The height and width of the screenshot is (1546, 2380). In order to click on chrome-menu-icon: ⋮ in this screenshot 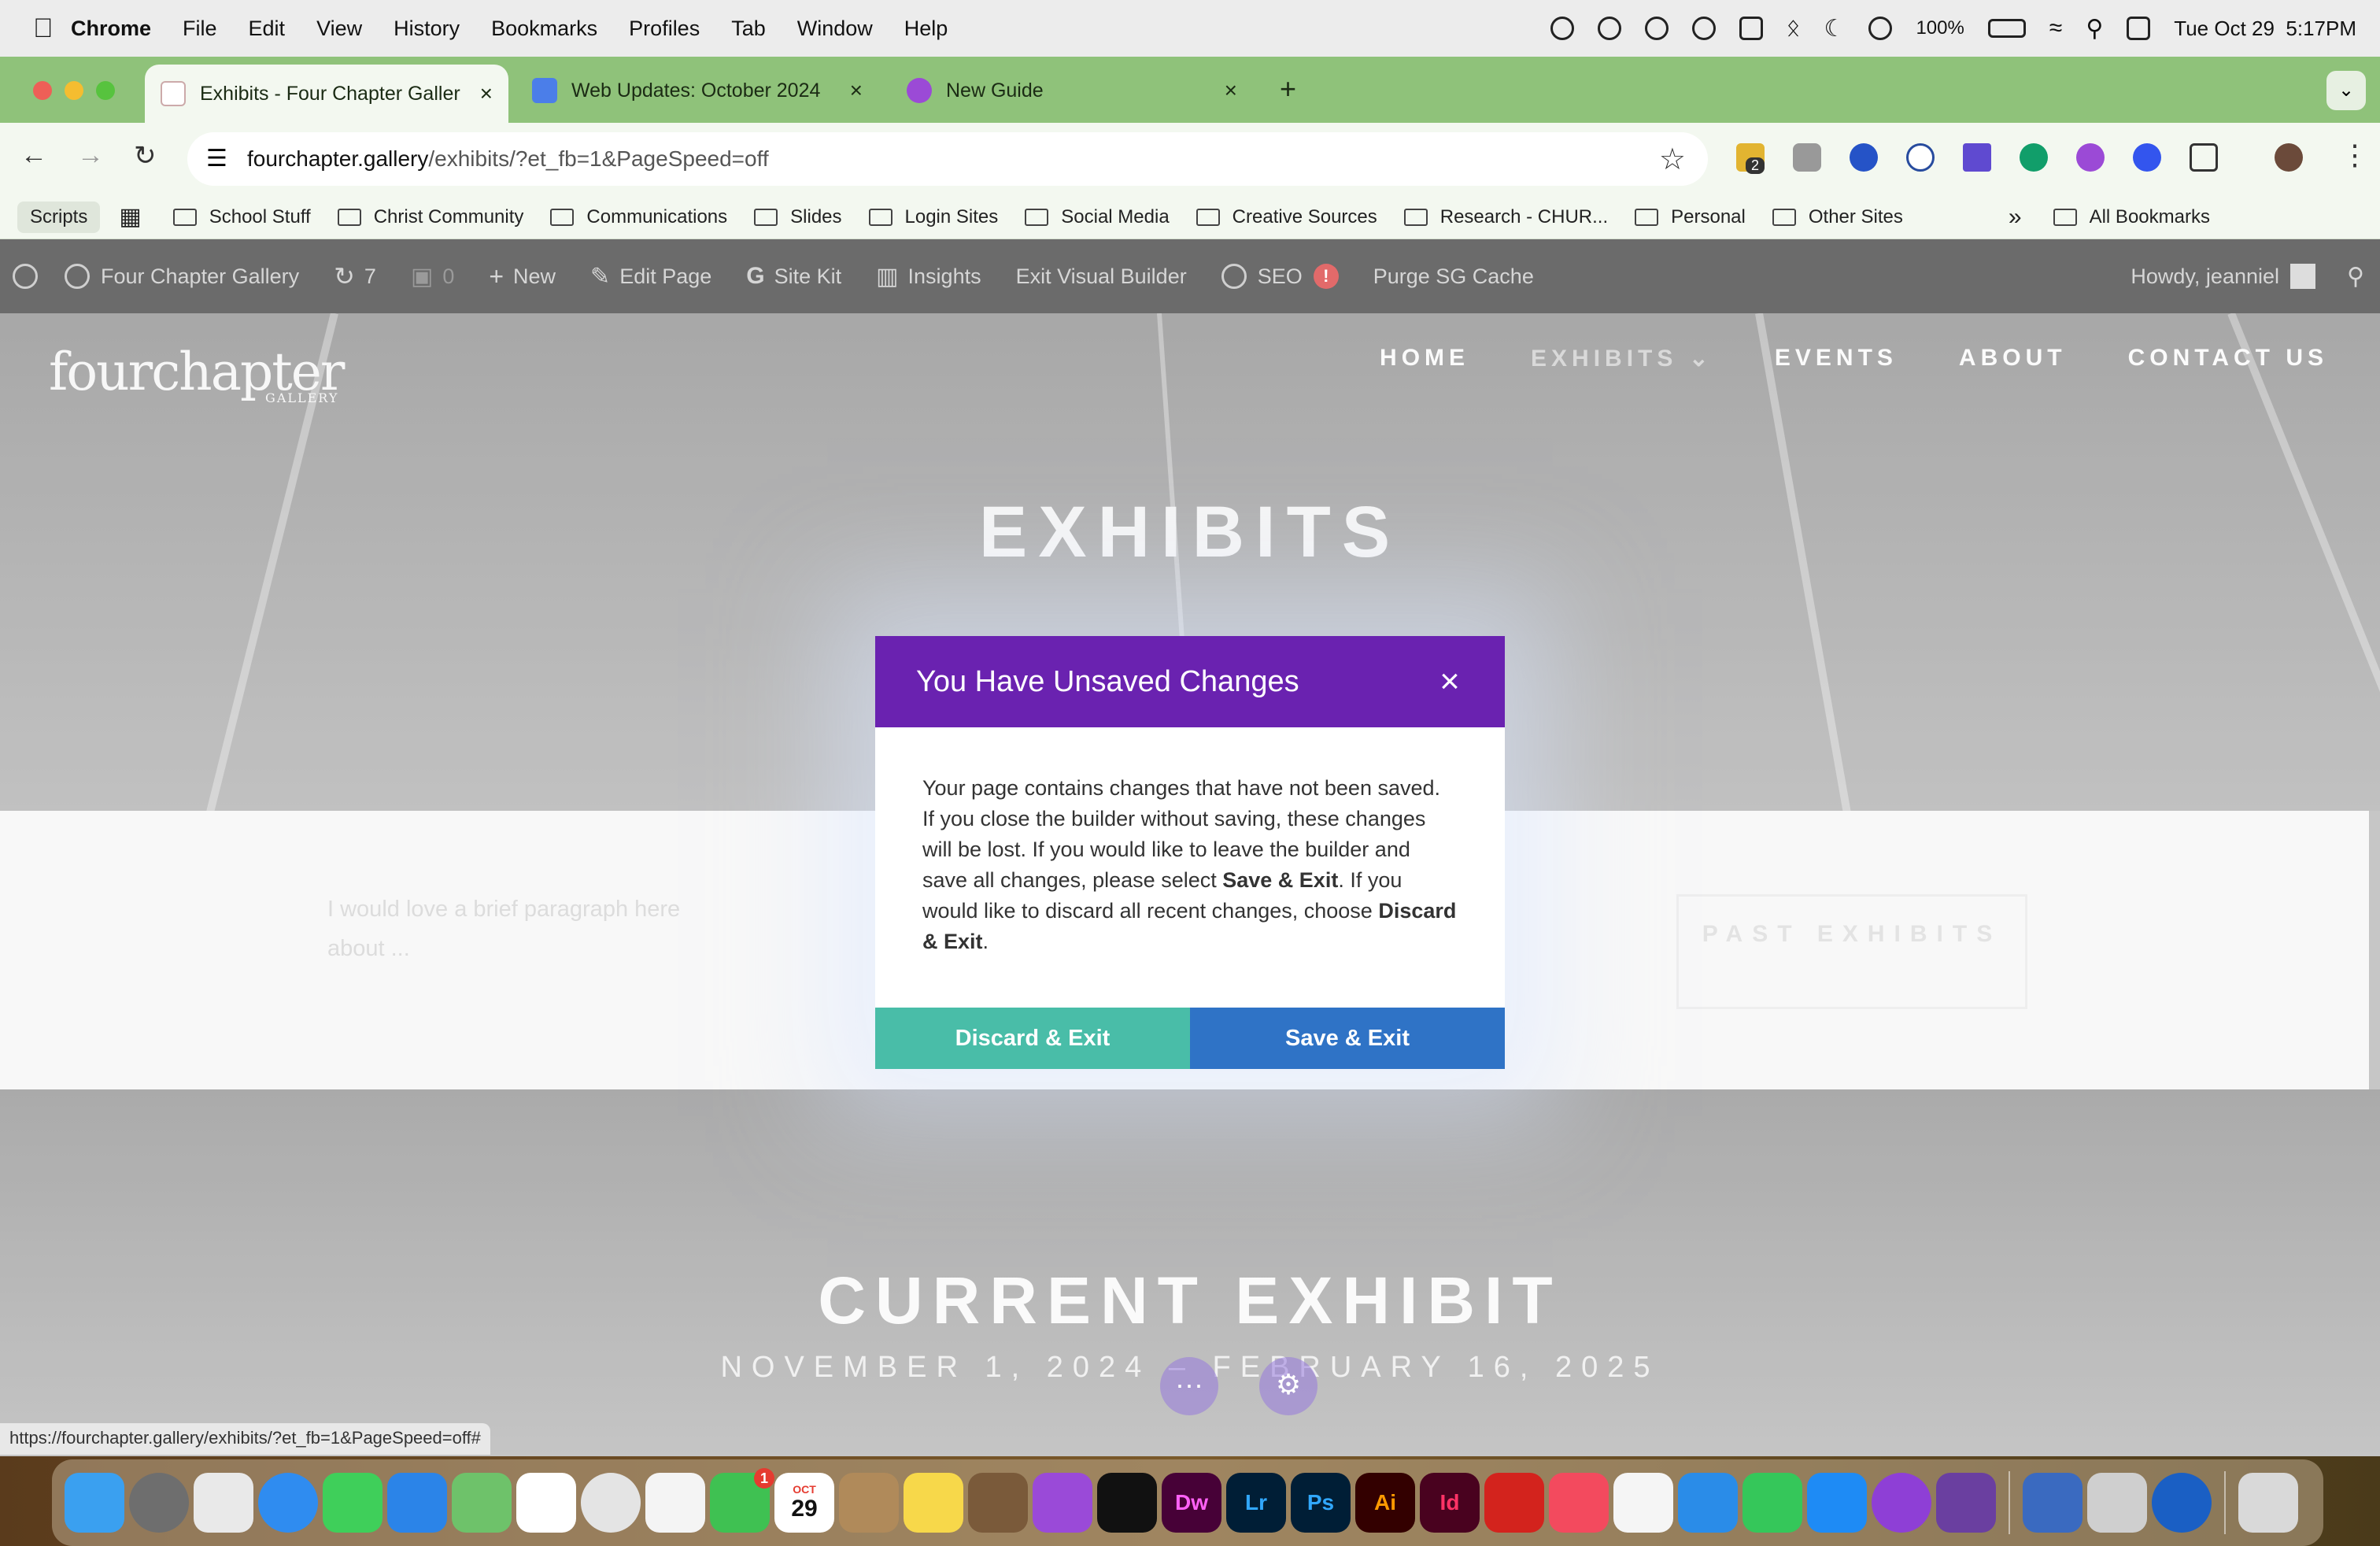, I will do `click(2355, 155)`.